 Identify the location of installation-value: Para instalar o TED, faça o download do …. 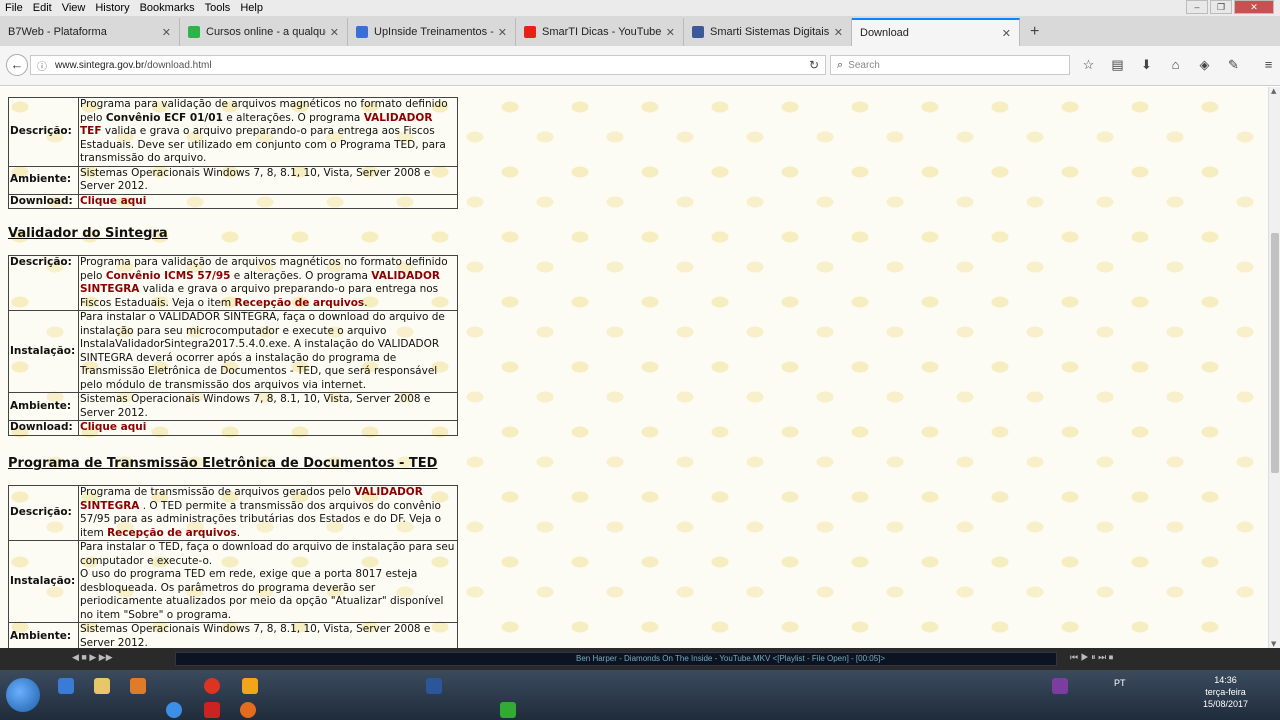
(268, 581).